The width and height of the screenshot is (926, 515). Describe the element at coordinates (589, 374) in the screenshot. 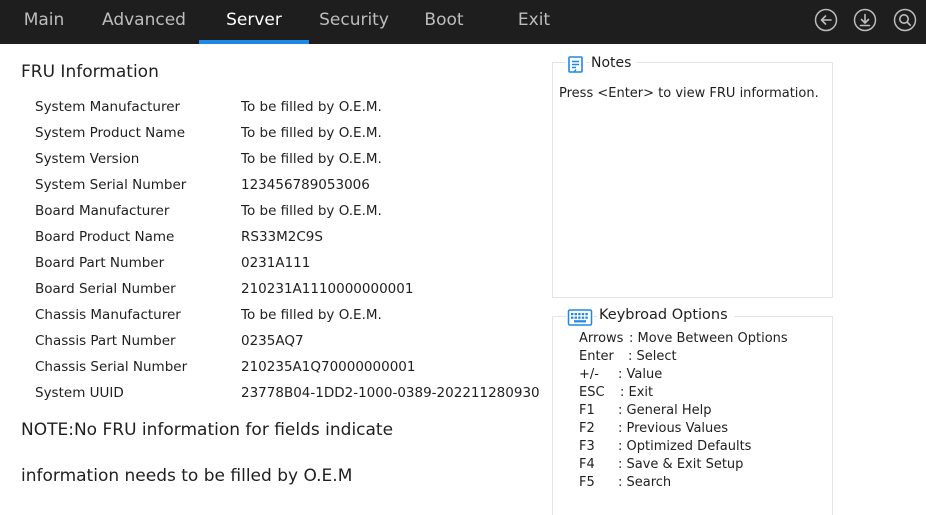

I see `kb-key: +/-` at that location.